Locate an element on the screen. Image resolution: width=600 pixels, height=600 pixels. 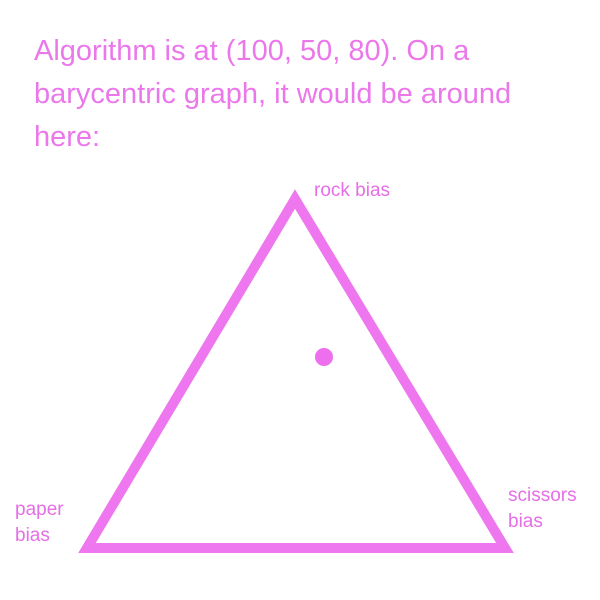
scissors-bias-text-line2: bias is located at coordinates (525, 521).